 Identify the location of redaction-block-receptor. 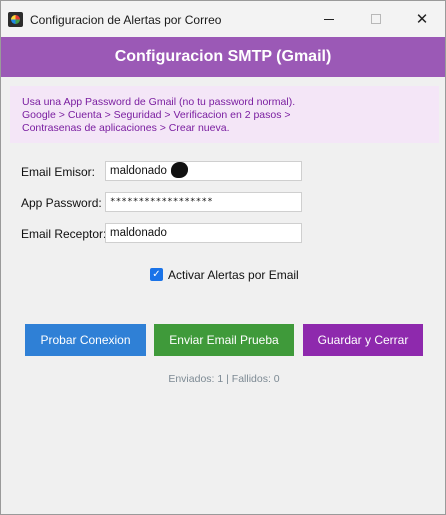
(237, 233).